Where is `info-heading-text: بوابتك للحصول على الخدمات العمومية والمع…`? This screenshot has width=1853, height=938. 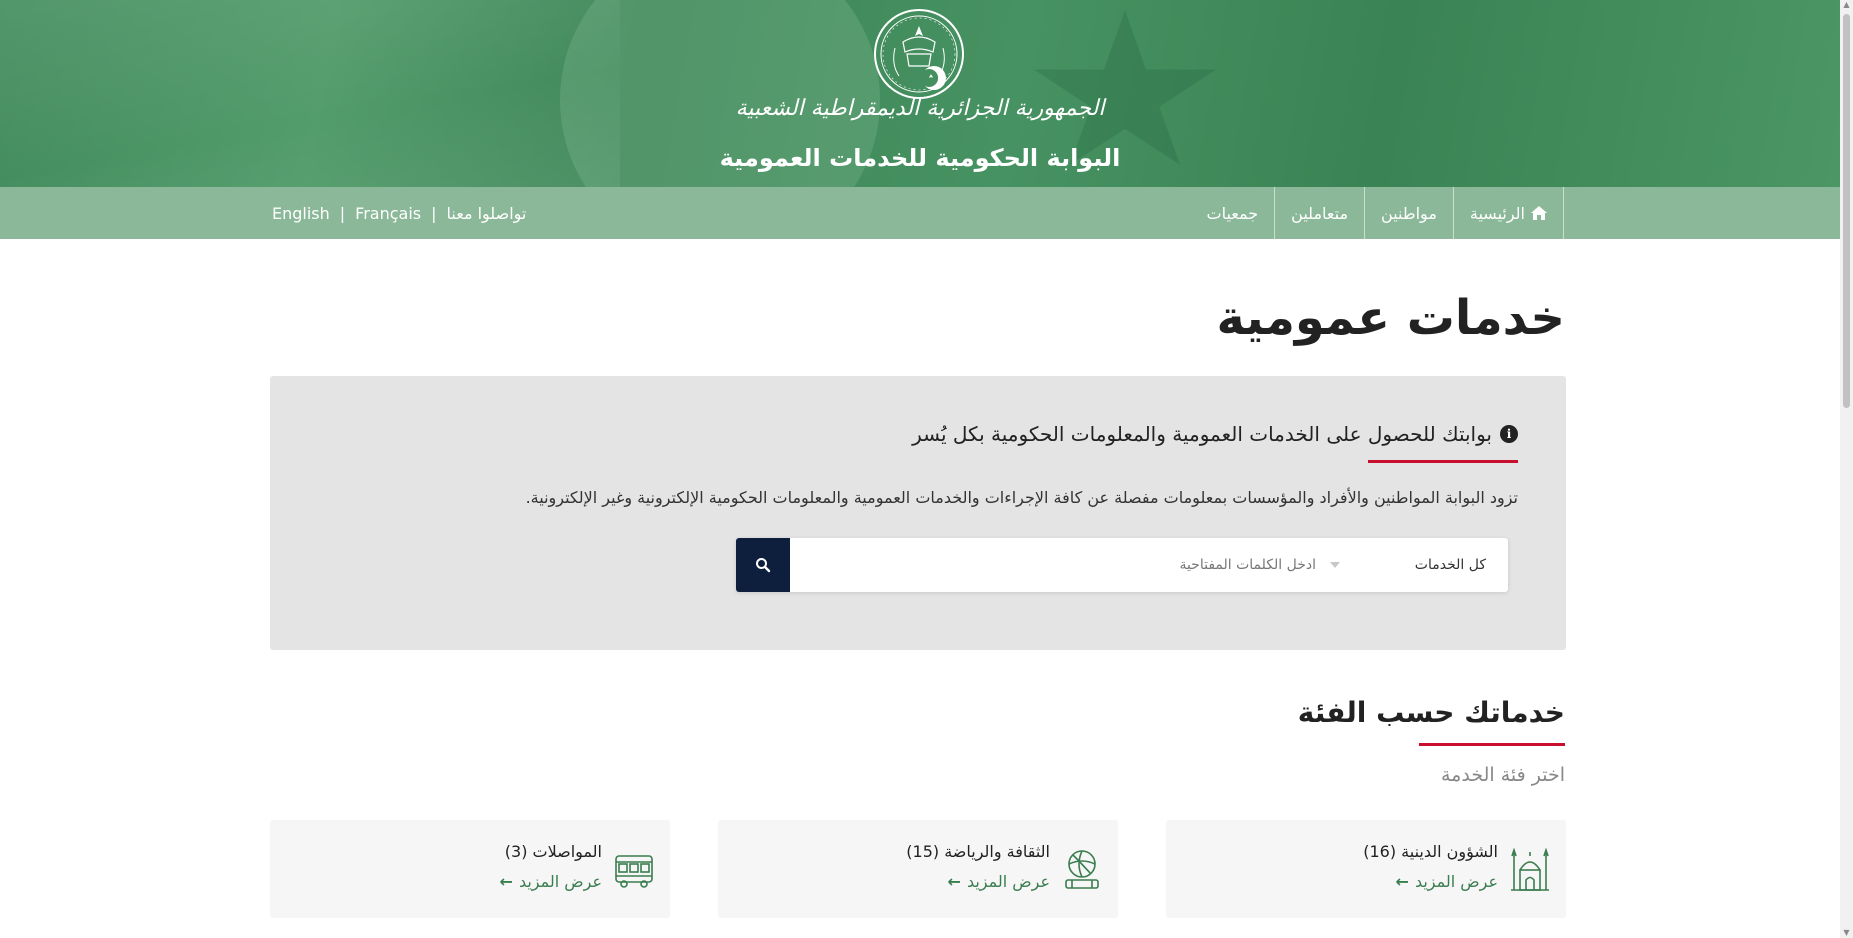 info-heading-text: بوابتك للحصول على الخدمات العمومية والمع… is located at coordinates (1202, 434).